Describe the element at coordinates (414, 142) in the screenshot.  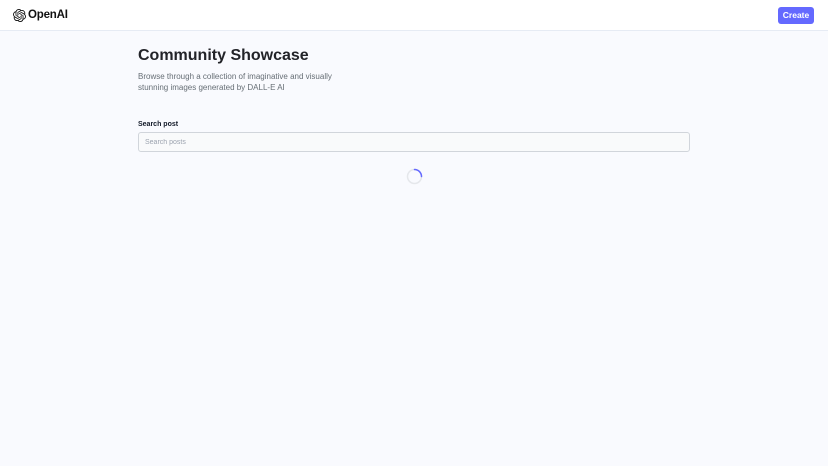
I see `search-input` at that location.